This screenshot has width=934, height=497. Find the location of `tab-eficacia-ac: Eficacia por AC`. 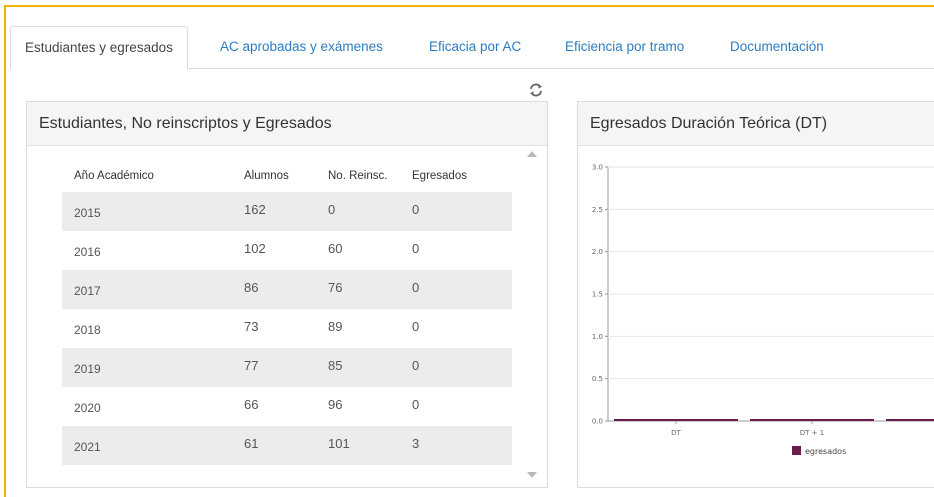

tab-eficacia-ac: Eficacia por AC is located at coordinates (475, 47).